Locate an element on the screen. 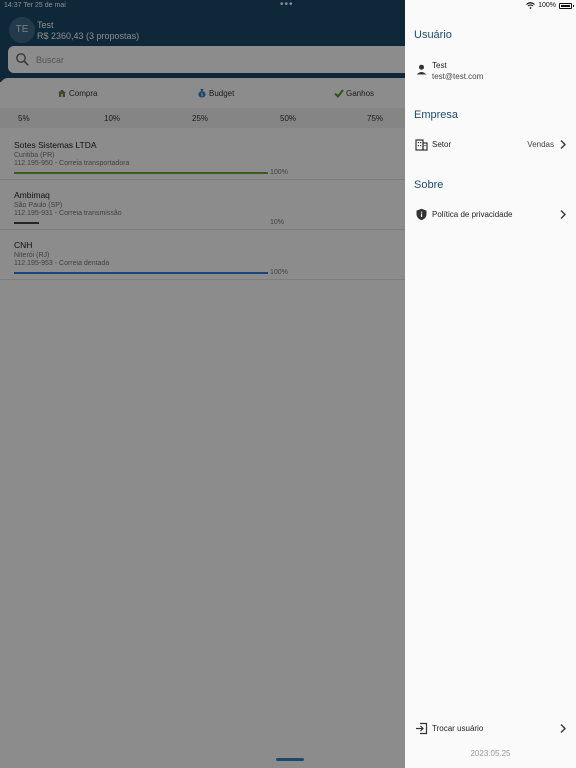 The image size is (576, 768). user-info-row: Test test@test.com is located at coordinates (490, 70).